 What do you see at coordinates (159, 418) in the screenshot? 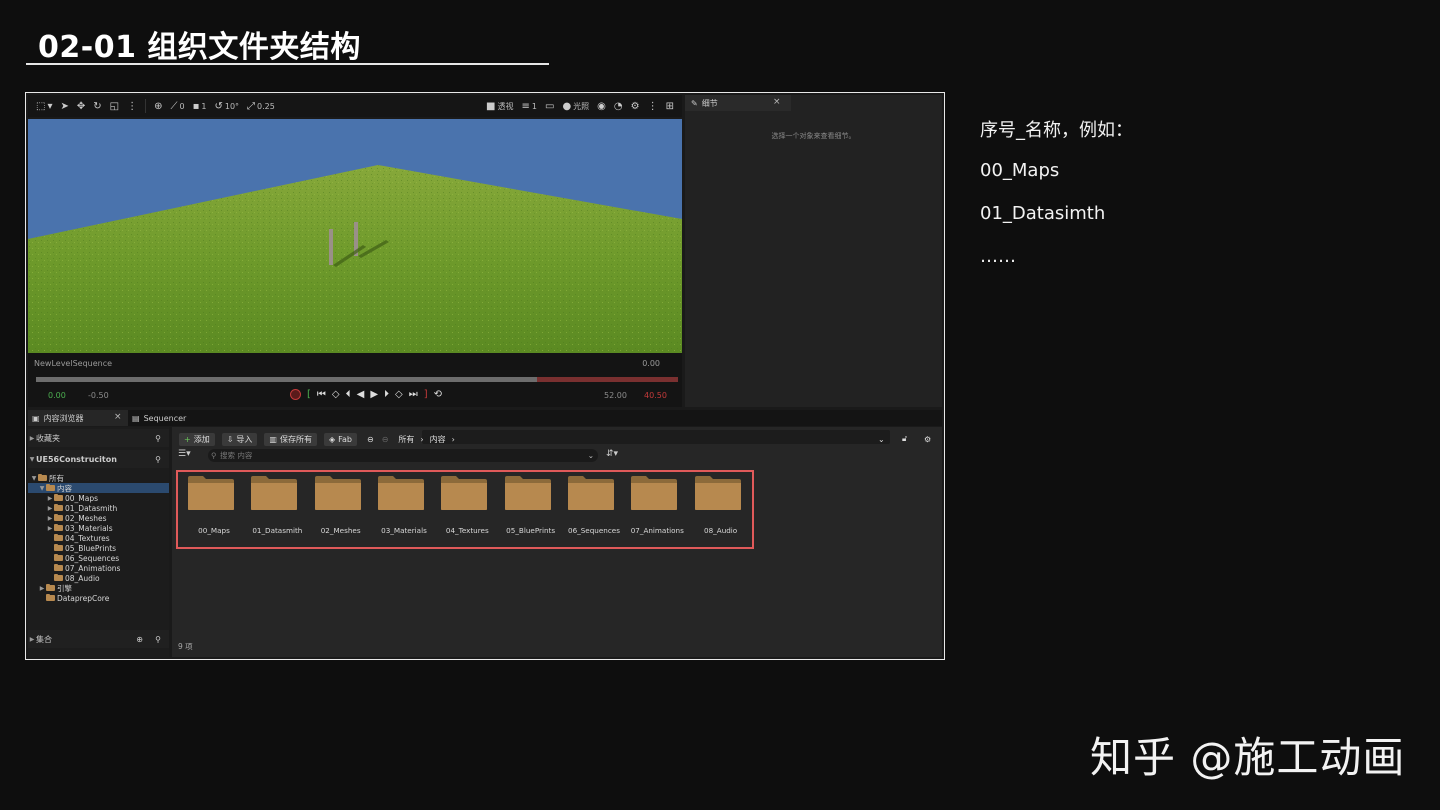
I see `tab-sequencer: ▤ Sequencer` at bounding box center [159, 418].